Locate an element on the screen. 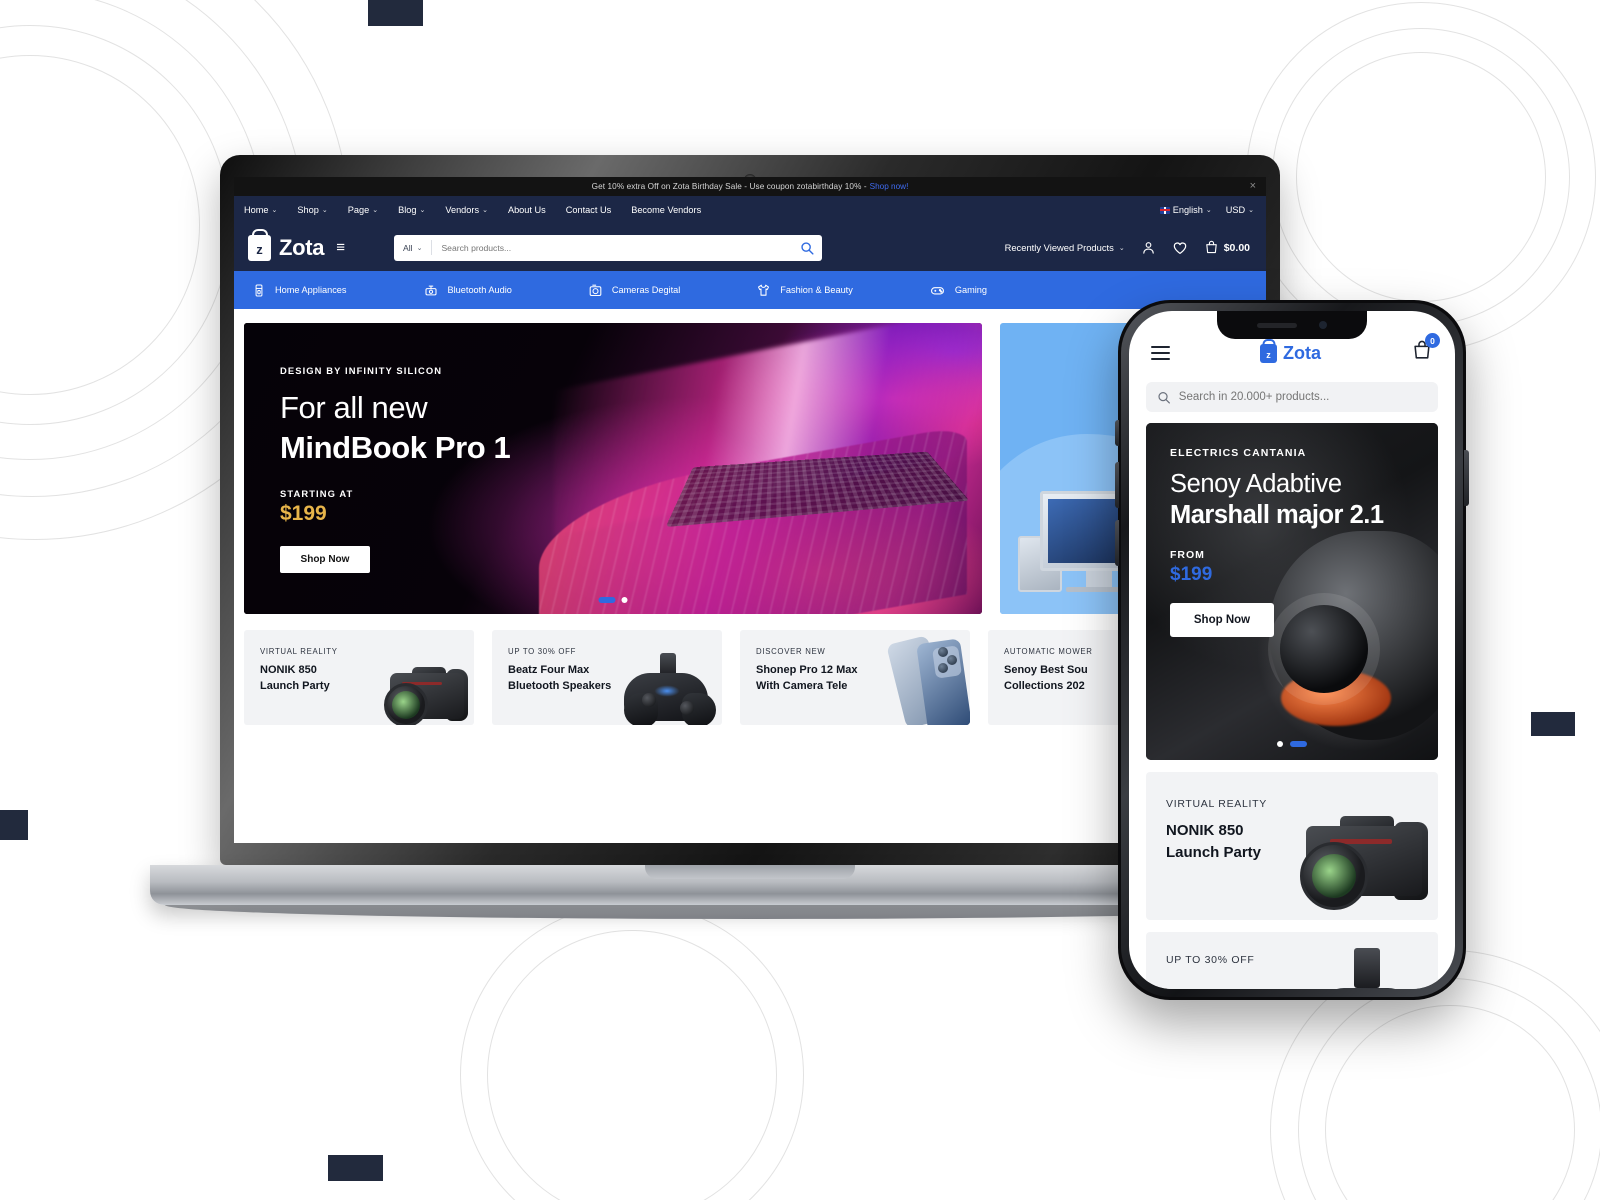 The width and height of the screenshot is (1600, 1200). nav-label: About Us is located at coordinates (526, 210).